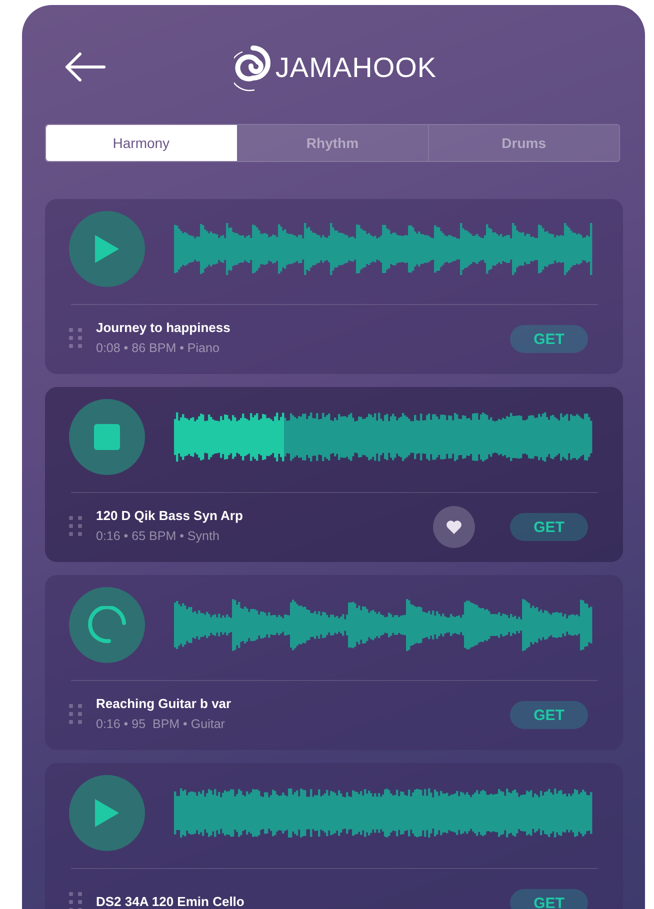  I want to click on back-arrow-icon, so click(85, 67).